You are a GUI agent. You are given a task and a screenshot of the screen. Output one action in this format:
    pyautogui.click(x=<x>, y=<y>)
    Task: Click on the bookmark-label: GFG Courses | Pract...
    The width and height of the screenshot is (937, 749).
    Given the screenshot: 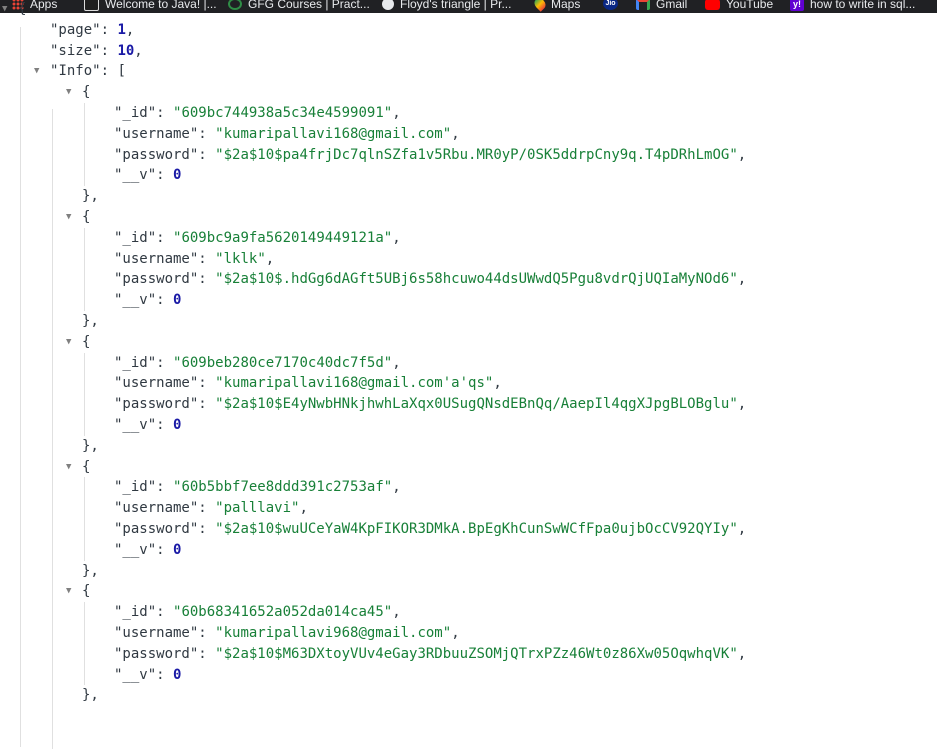 What is the action you would take?
    pyautogui.click(x=309, y=5)
    